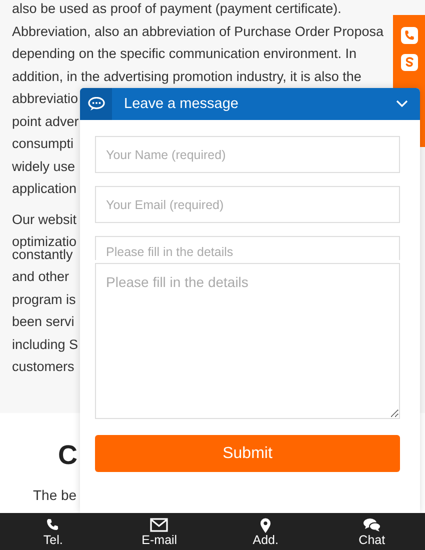  What do you see at coordinates (43, 144) in the screenshot?
I see `article-text-line: consumpti` at bounding box center [43, 144].